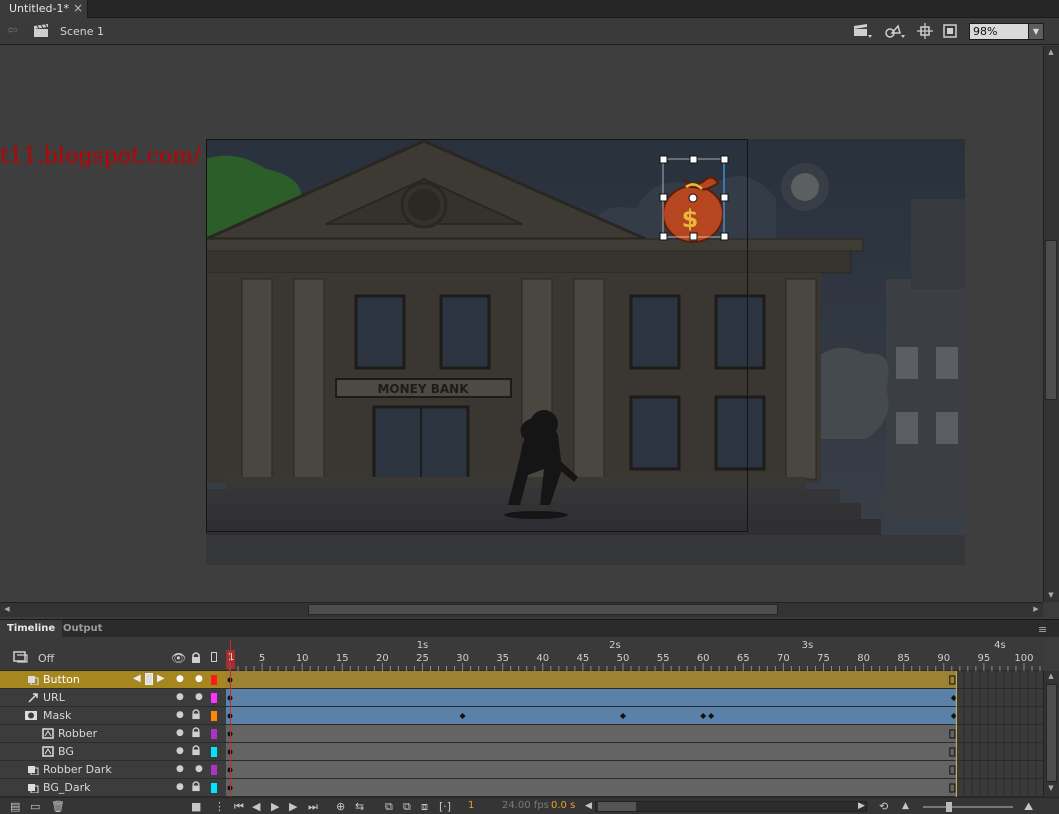 The height and width of the screenshot is (814, 1059). What do you see at coordinates (422, 658) in the screenshot?
I see `frame-number-label: 25` at bounding box center [422, 658].